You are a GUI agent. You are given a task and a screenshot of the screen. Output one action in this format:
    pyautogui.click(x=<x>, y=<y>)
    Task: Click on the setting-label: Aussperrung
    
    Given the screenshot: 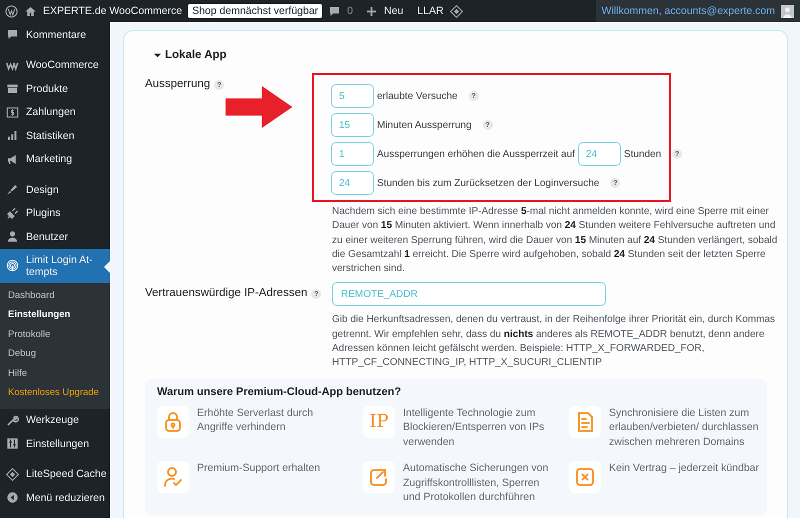 What is the action you would take?
    pyautogui.click(x=177, y=84)
    